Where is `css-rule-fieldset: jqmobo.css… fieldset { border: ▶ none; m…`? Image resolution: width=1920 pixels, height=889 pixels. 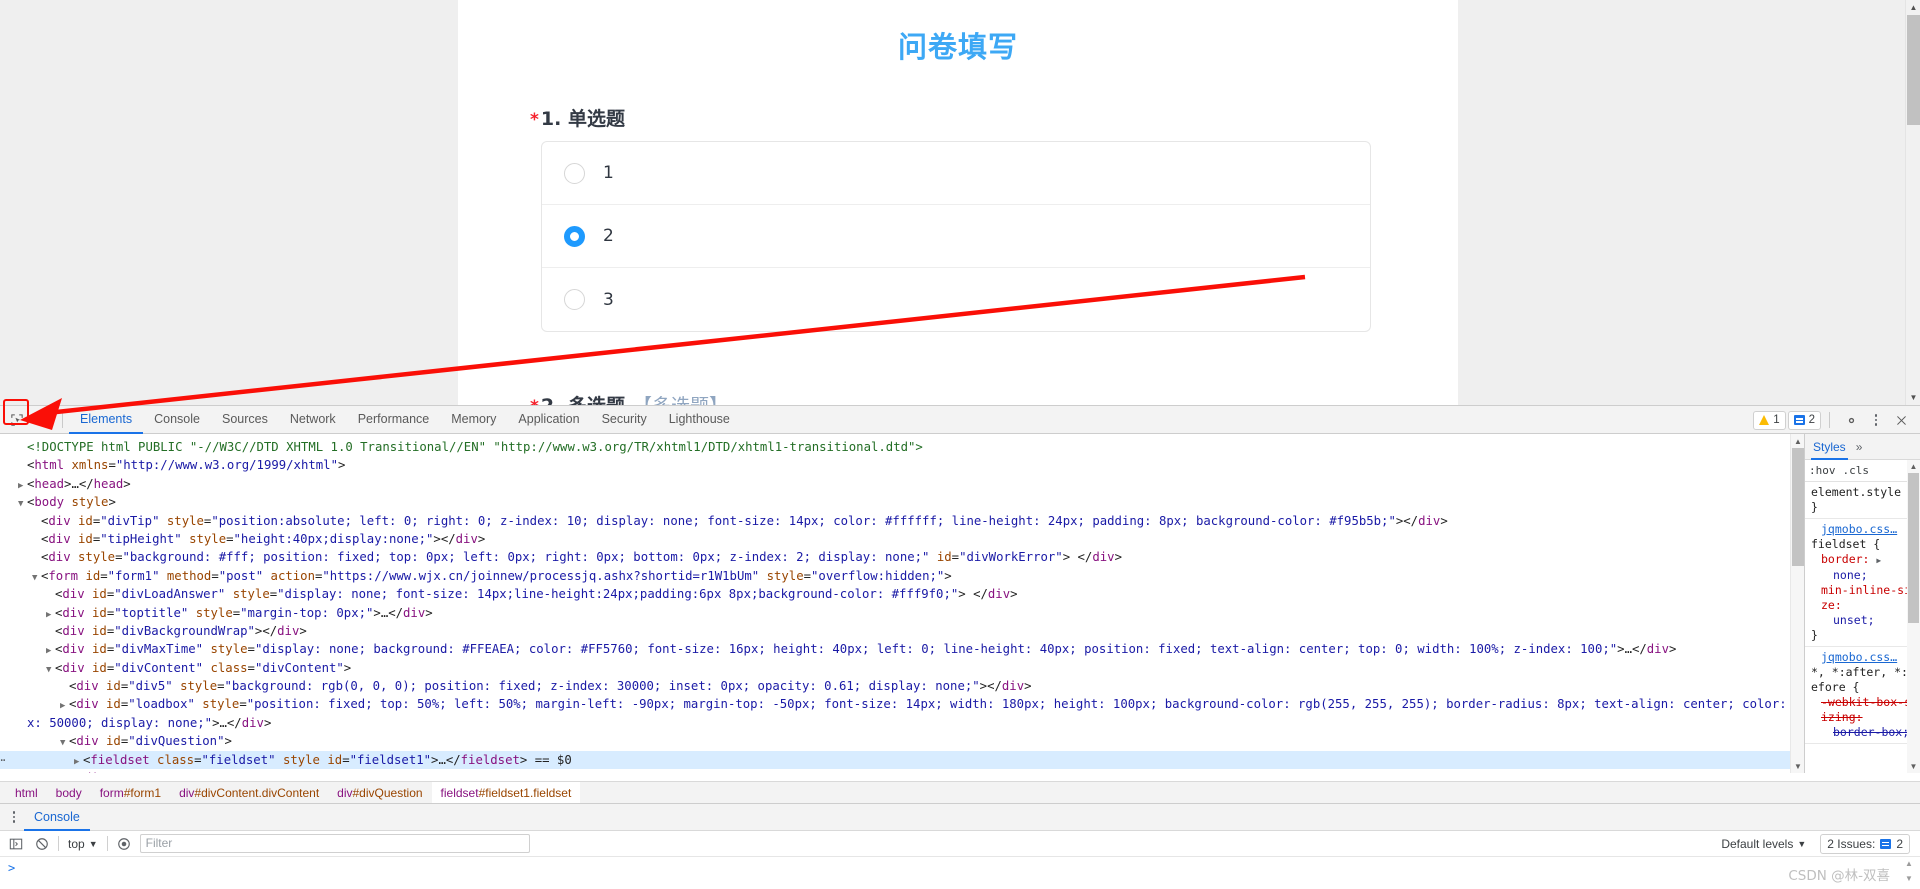 css-rule-fieldset: jqmobo.css… fieldset { border: ▶ none; m… is located at coordinates (1862, 583).